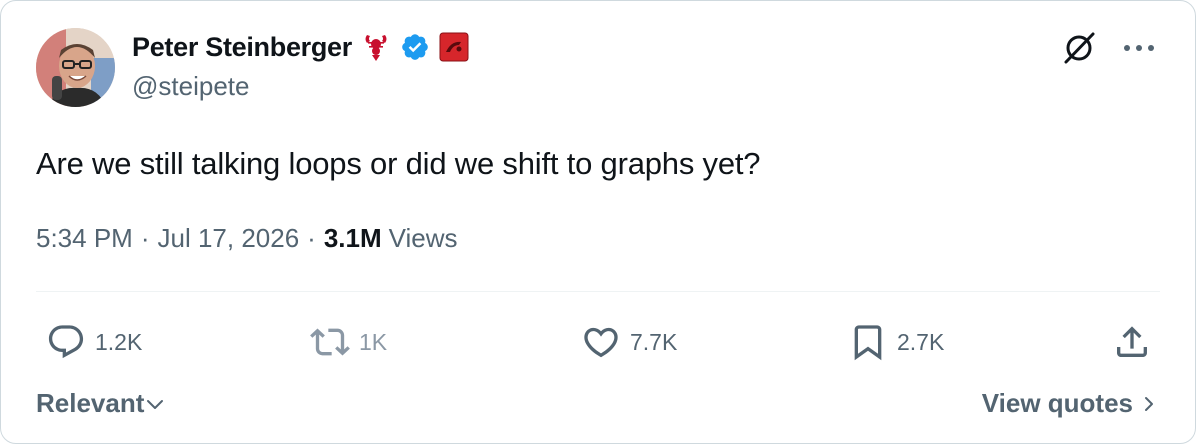 The width and height of the screenshot is (1196, 444). What do you see at coordinates (598, 291) in the screenshot?
I see `divider` at bounding box center [598, 291].